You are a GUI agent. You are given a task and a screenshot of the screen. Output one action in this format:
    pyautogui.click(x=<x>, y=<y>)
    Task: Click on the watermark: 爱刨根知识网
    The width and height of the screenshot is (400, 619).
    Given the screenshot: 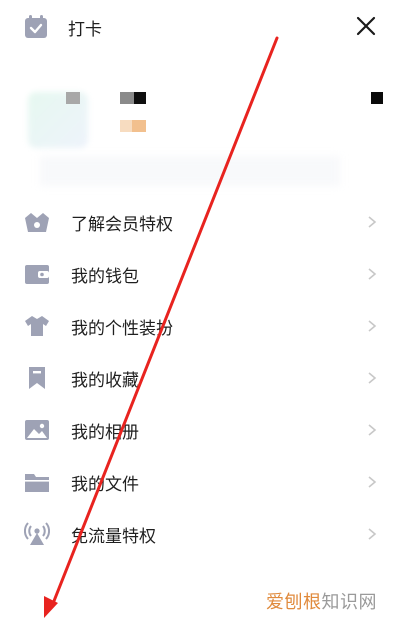 What is the action you would take?
    pyautogui.click(x=321, y=601)
    